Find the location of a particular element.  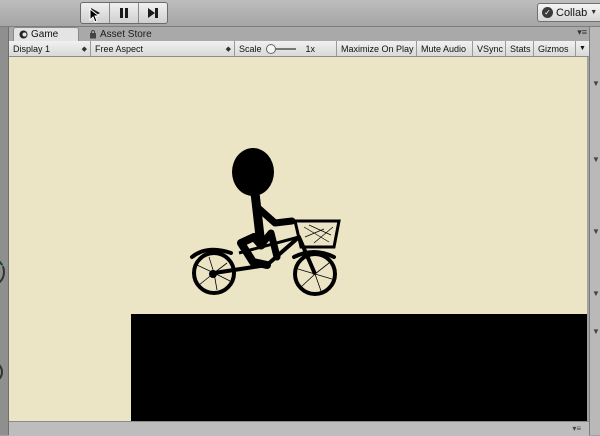

mouse-cursor-icon is located at coordinates (94, 15).